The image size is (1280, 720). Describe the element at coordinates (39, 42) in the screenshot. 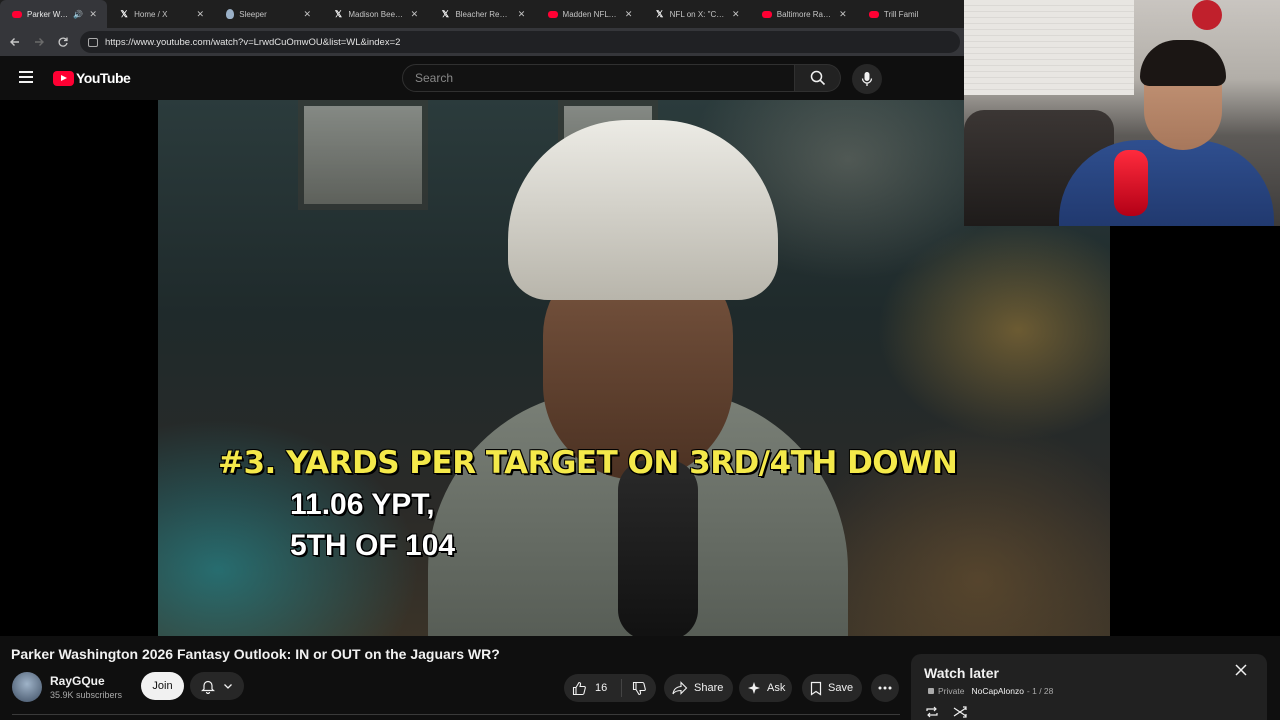

I see `forward-arrow-icon` at that location.